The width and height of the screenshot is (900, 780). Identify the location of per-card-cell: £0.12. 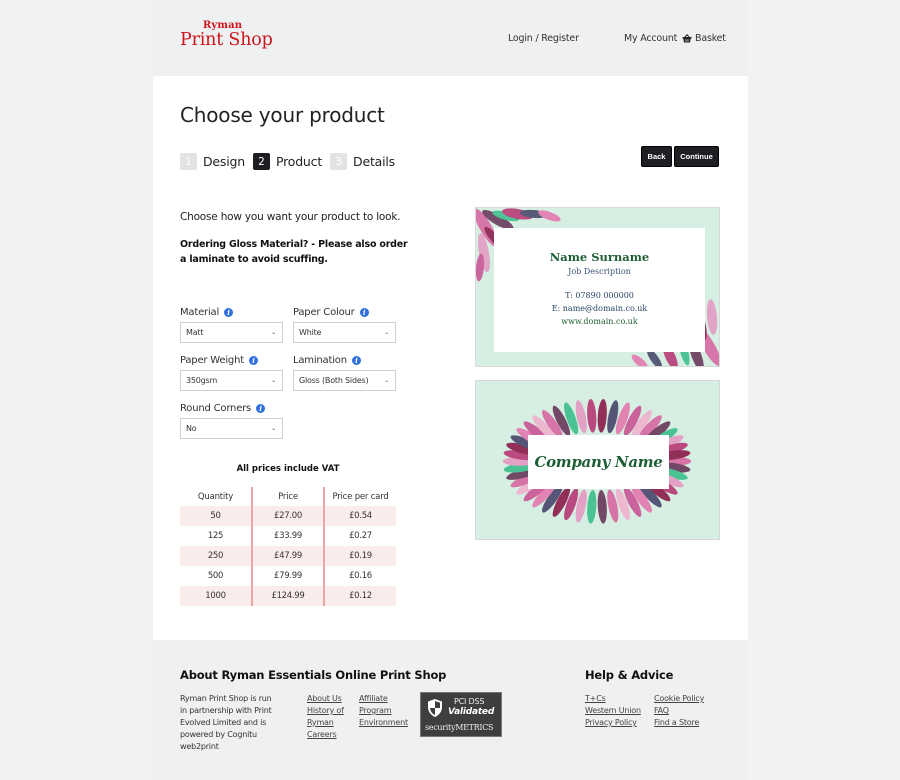
(360, 596).